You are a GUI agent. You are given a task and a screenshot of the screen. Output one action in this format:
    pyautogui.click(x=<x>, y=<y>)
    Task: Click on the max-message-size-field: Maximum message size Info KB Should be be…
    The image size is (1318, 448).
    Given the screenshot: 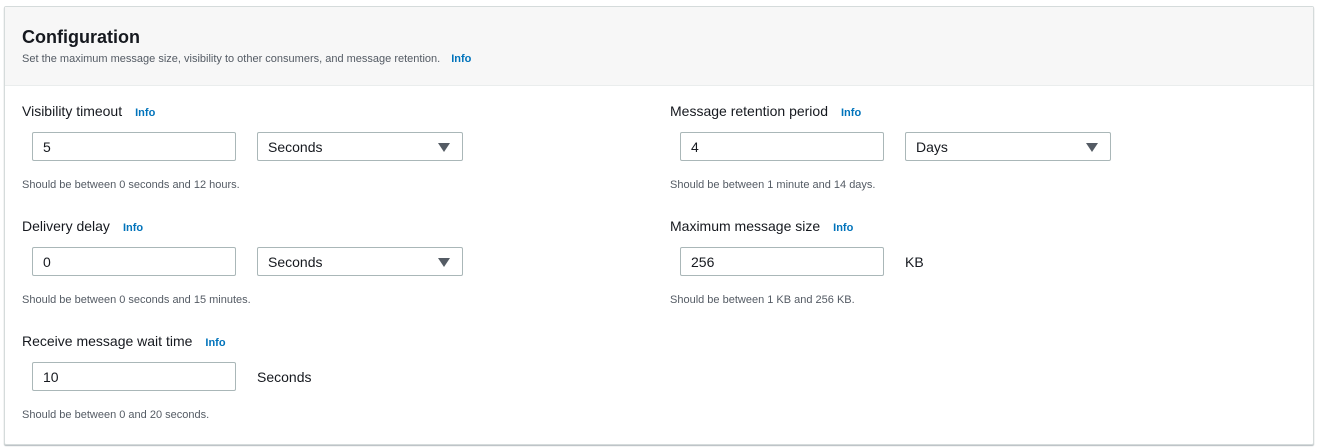 What is the action you would take?
    pyautogui.click(x=900, y=263)
    